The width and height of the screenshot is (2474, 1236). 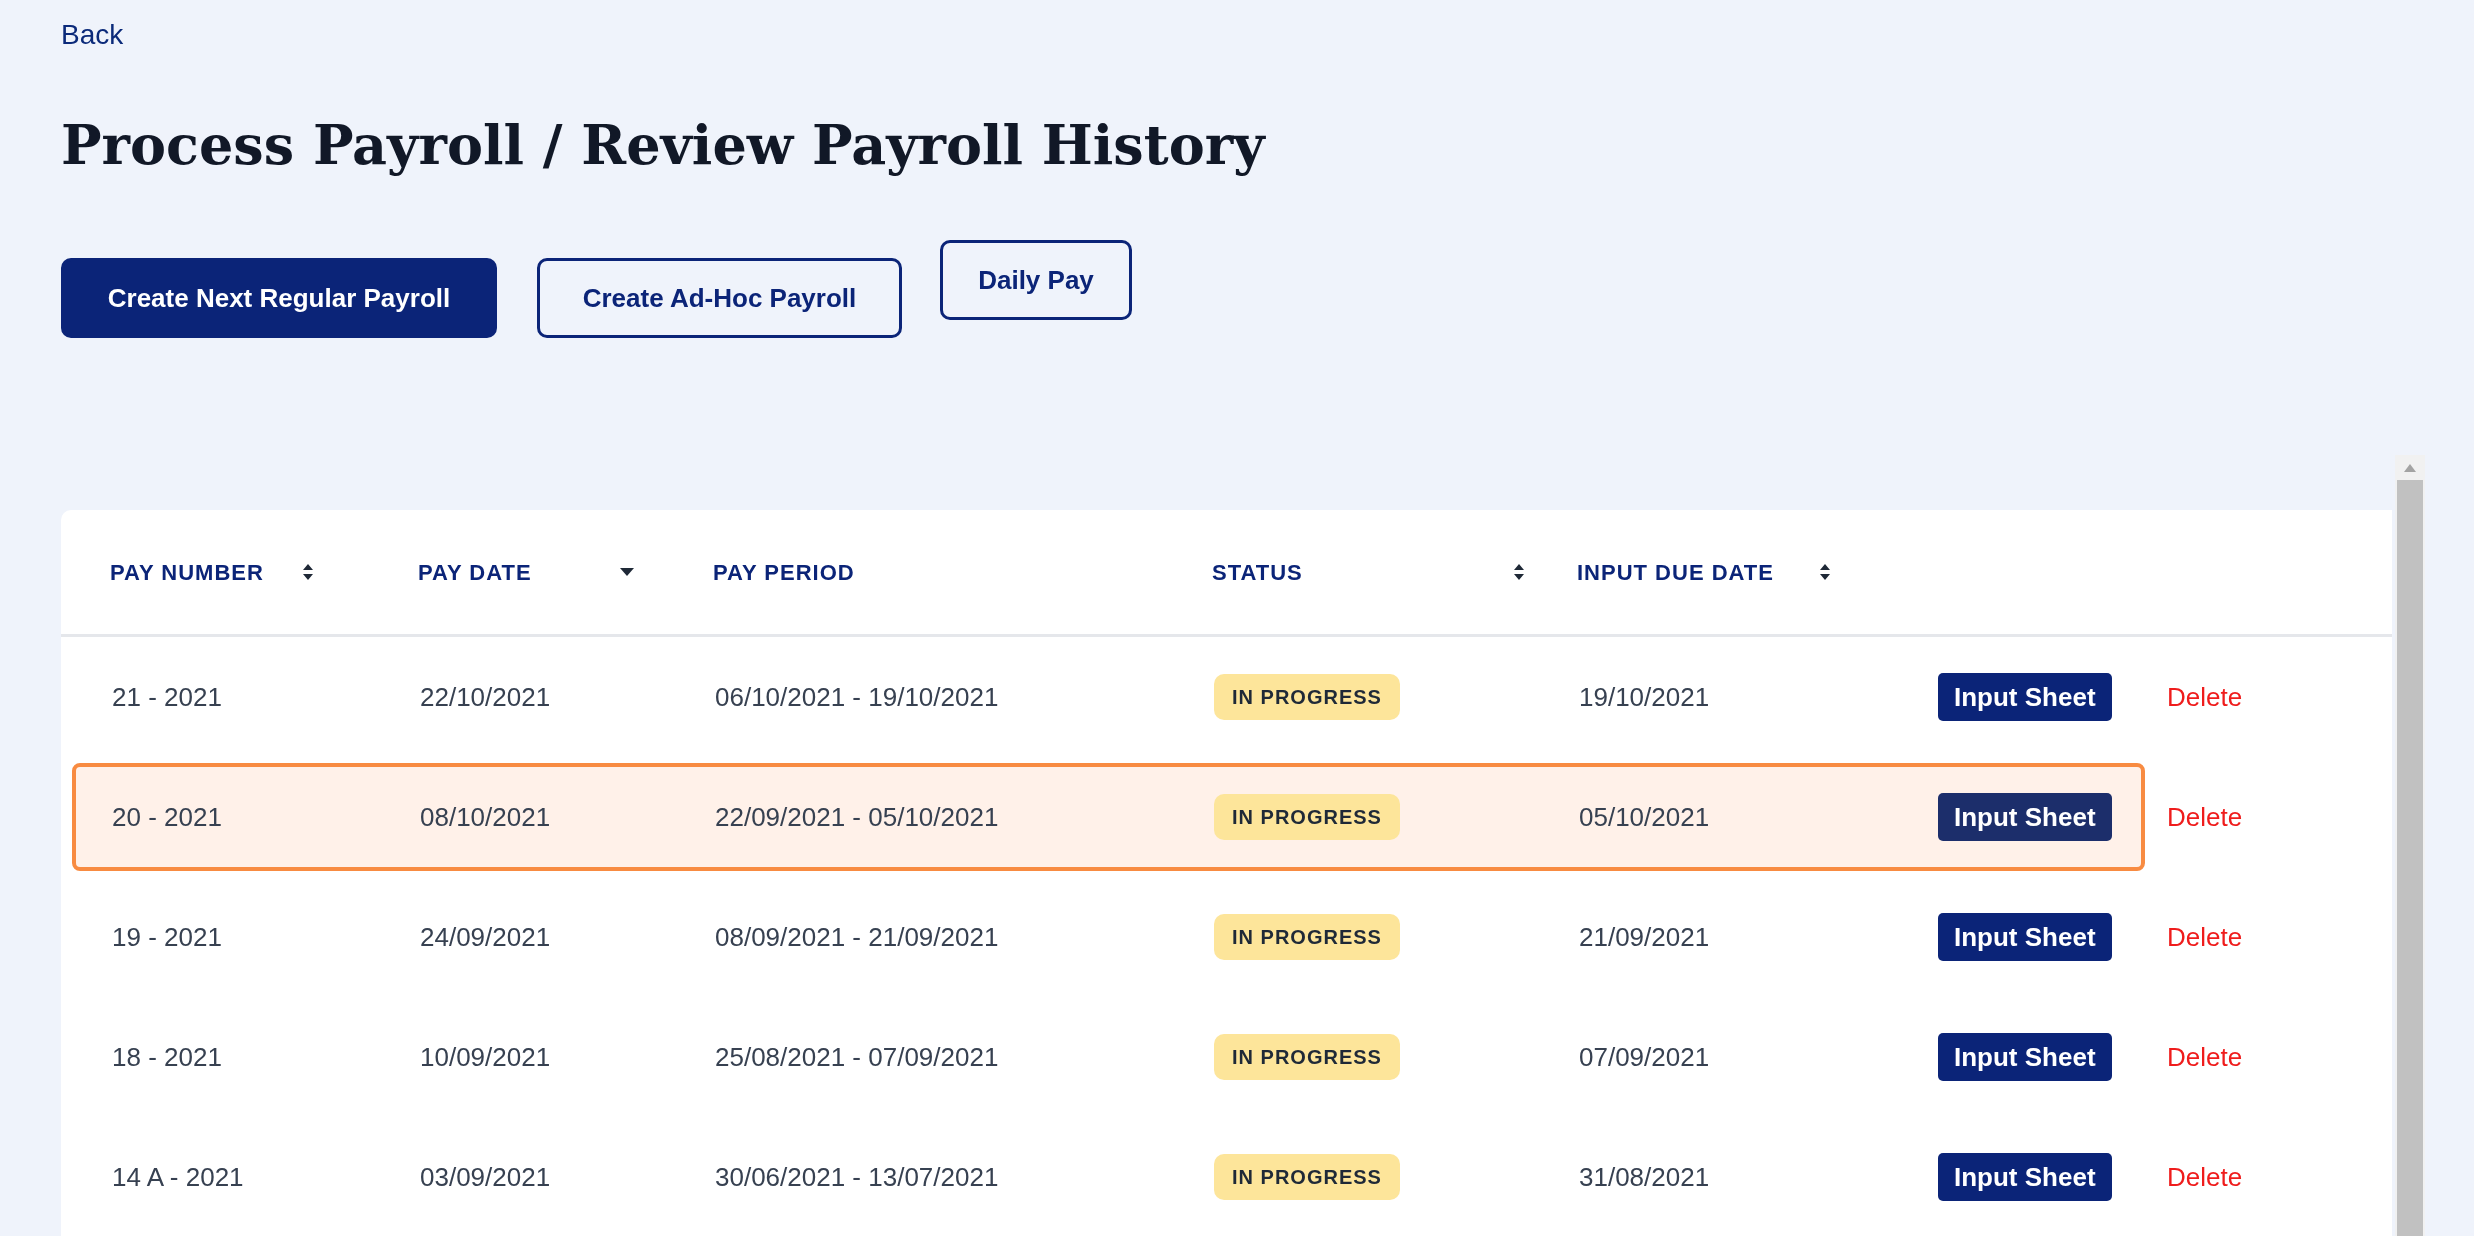 What do you see at coordinates (167, 816) in the screenshot?
I see `table-cell: 20 - 2021` at bounding box center [167, 816].